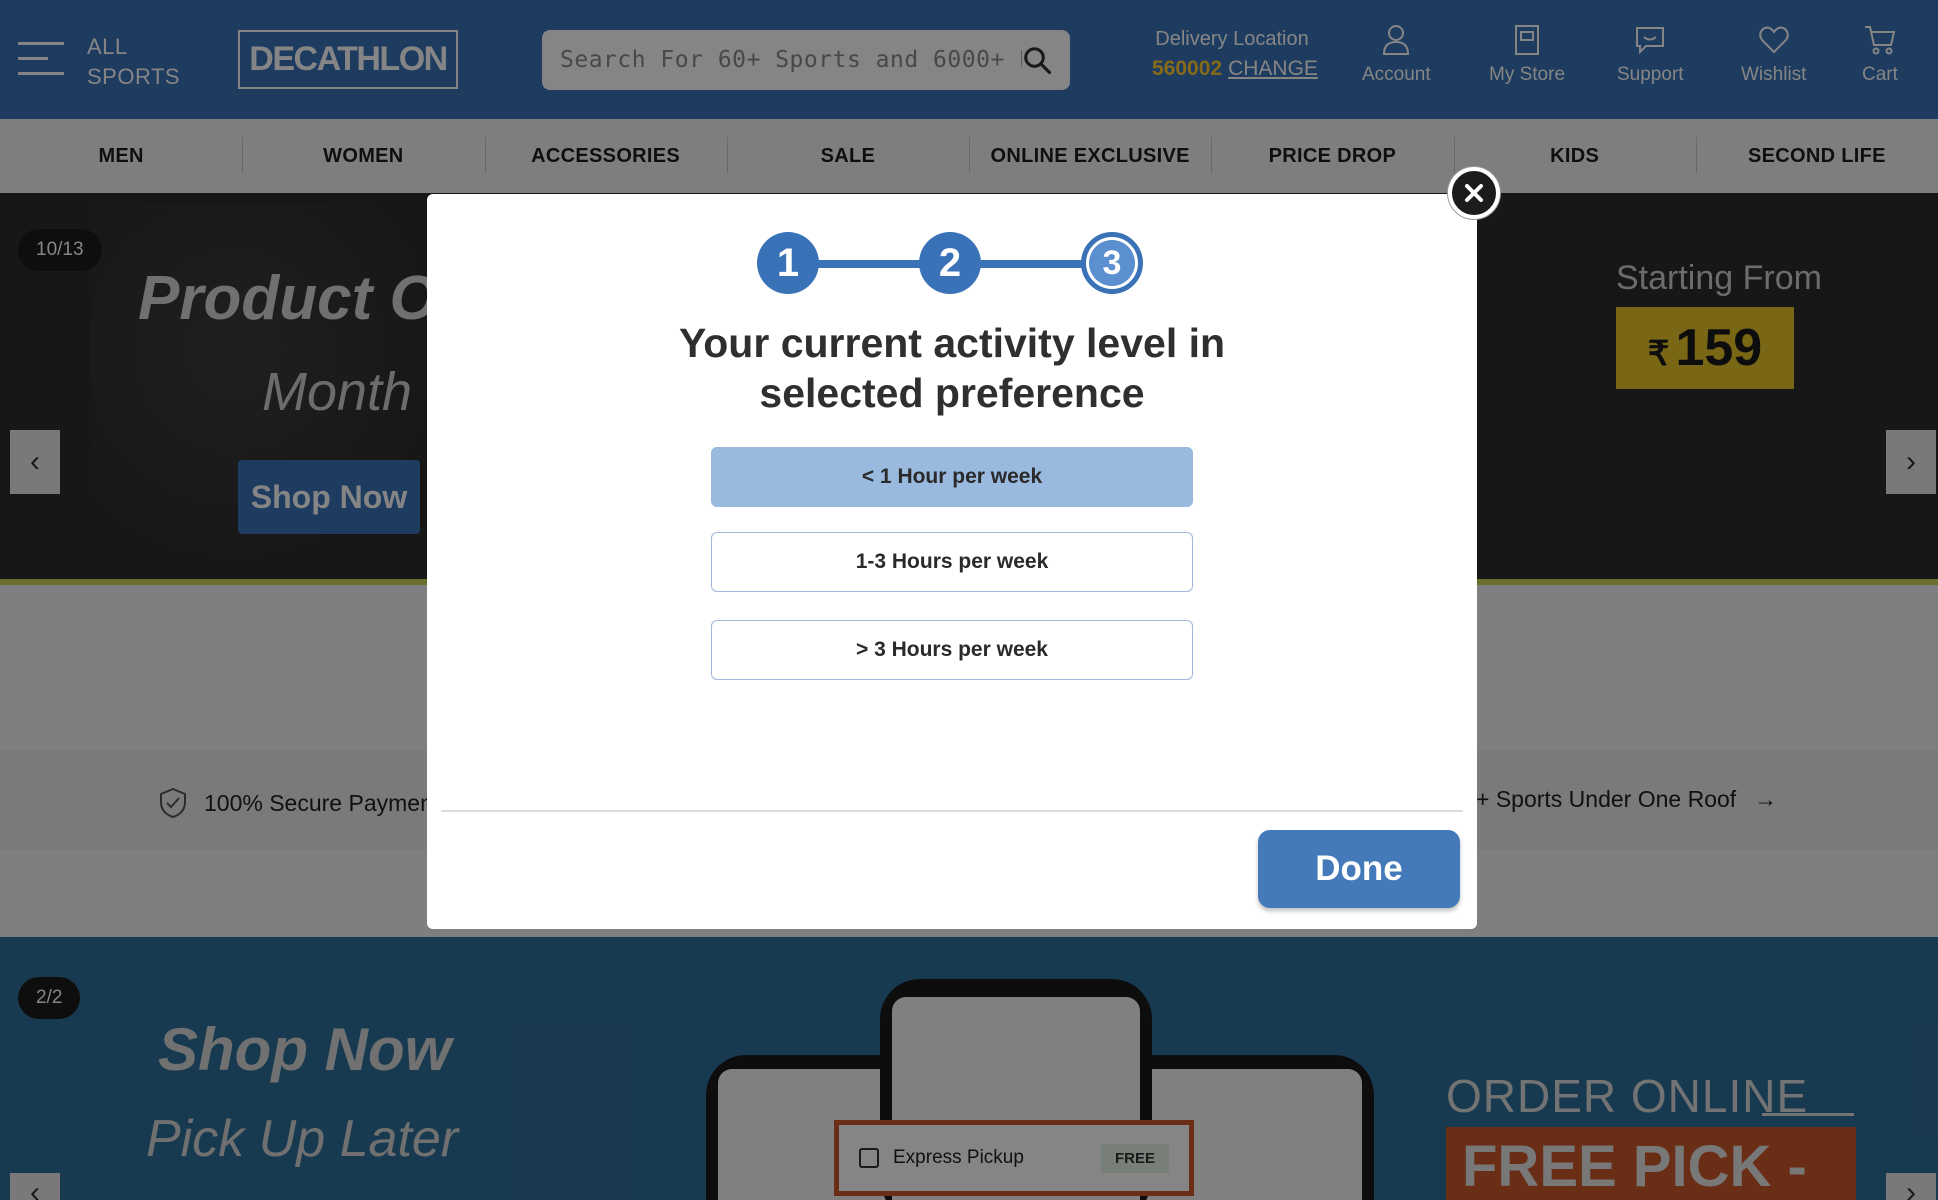 This screenshot has height=1200, width=1938. I want to click on done-button: Done, so click(1359, 869).